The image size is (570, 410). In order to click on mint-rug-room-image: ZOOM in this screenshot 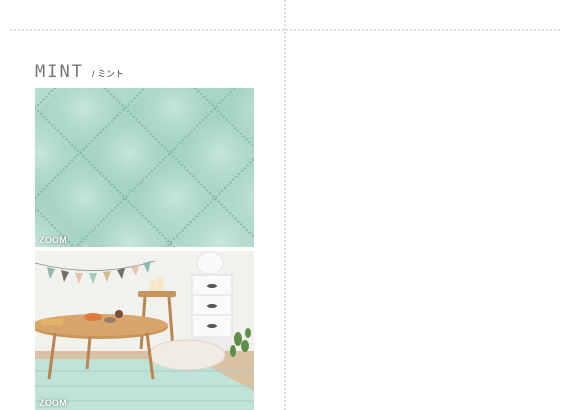, I will do `click(144, 330)`.